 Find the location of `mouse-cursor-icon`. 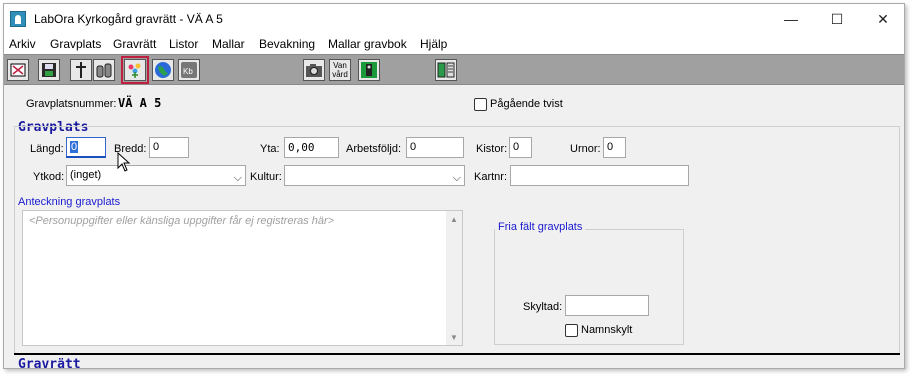

mouse-cursor-icon is located at coordinates (124, 162).